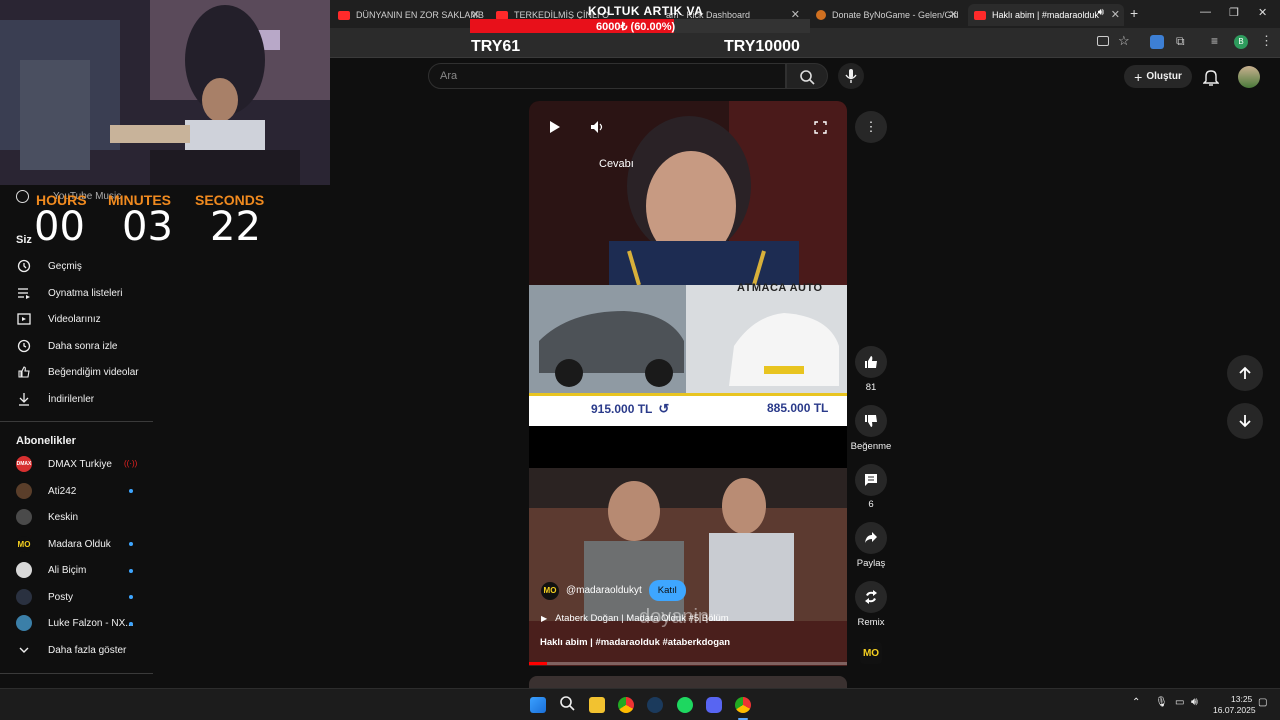  What do you see at coordinates (1262, 702) in the screenshot?
I see `notification-bell-icon: ▢` at bounding box center [1262, 702].